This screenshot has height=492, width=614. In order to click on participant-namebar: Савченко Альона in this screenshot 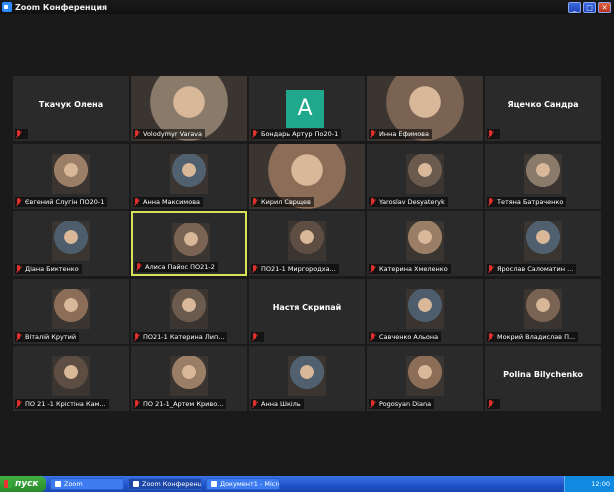, I will do `click(405, 337)`.